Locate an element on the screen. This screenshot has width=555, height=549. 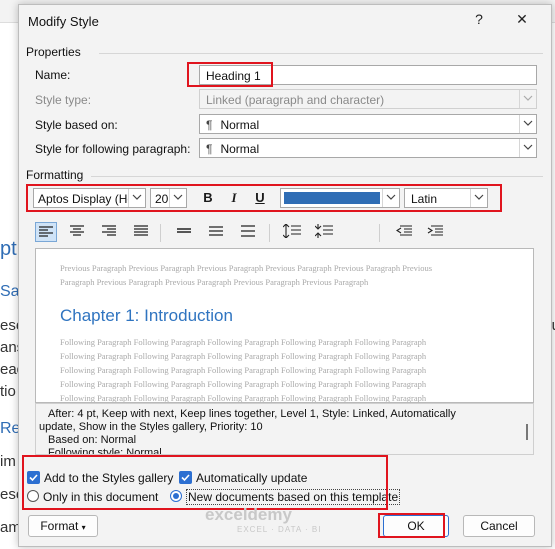
based-on-value: Normal is located at coordinates (240, 125).